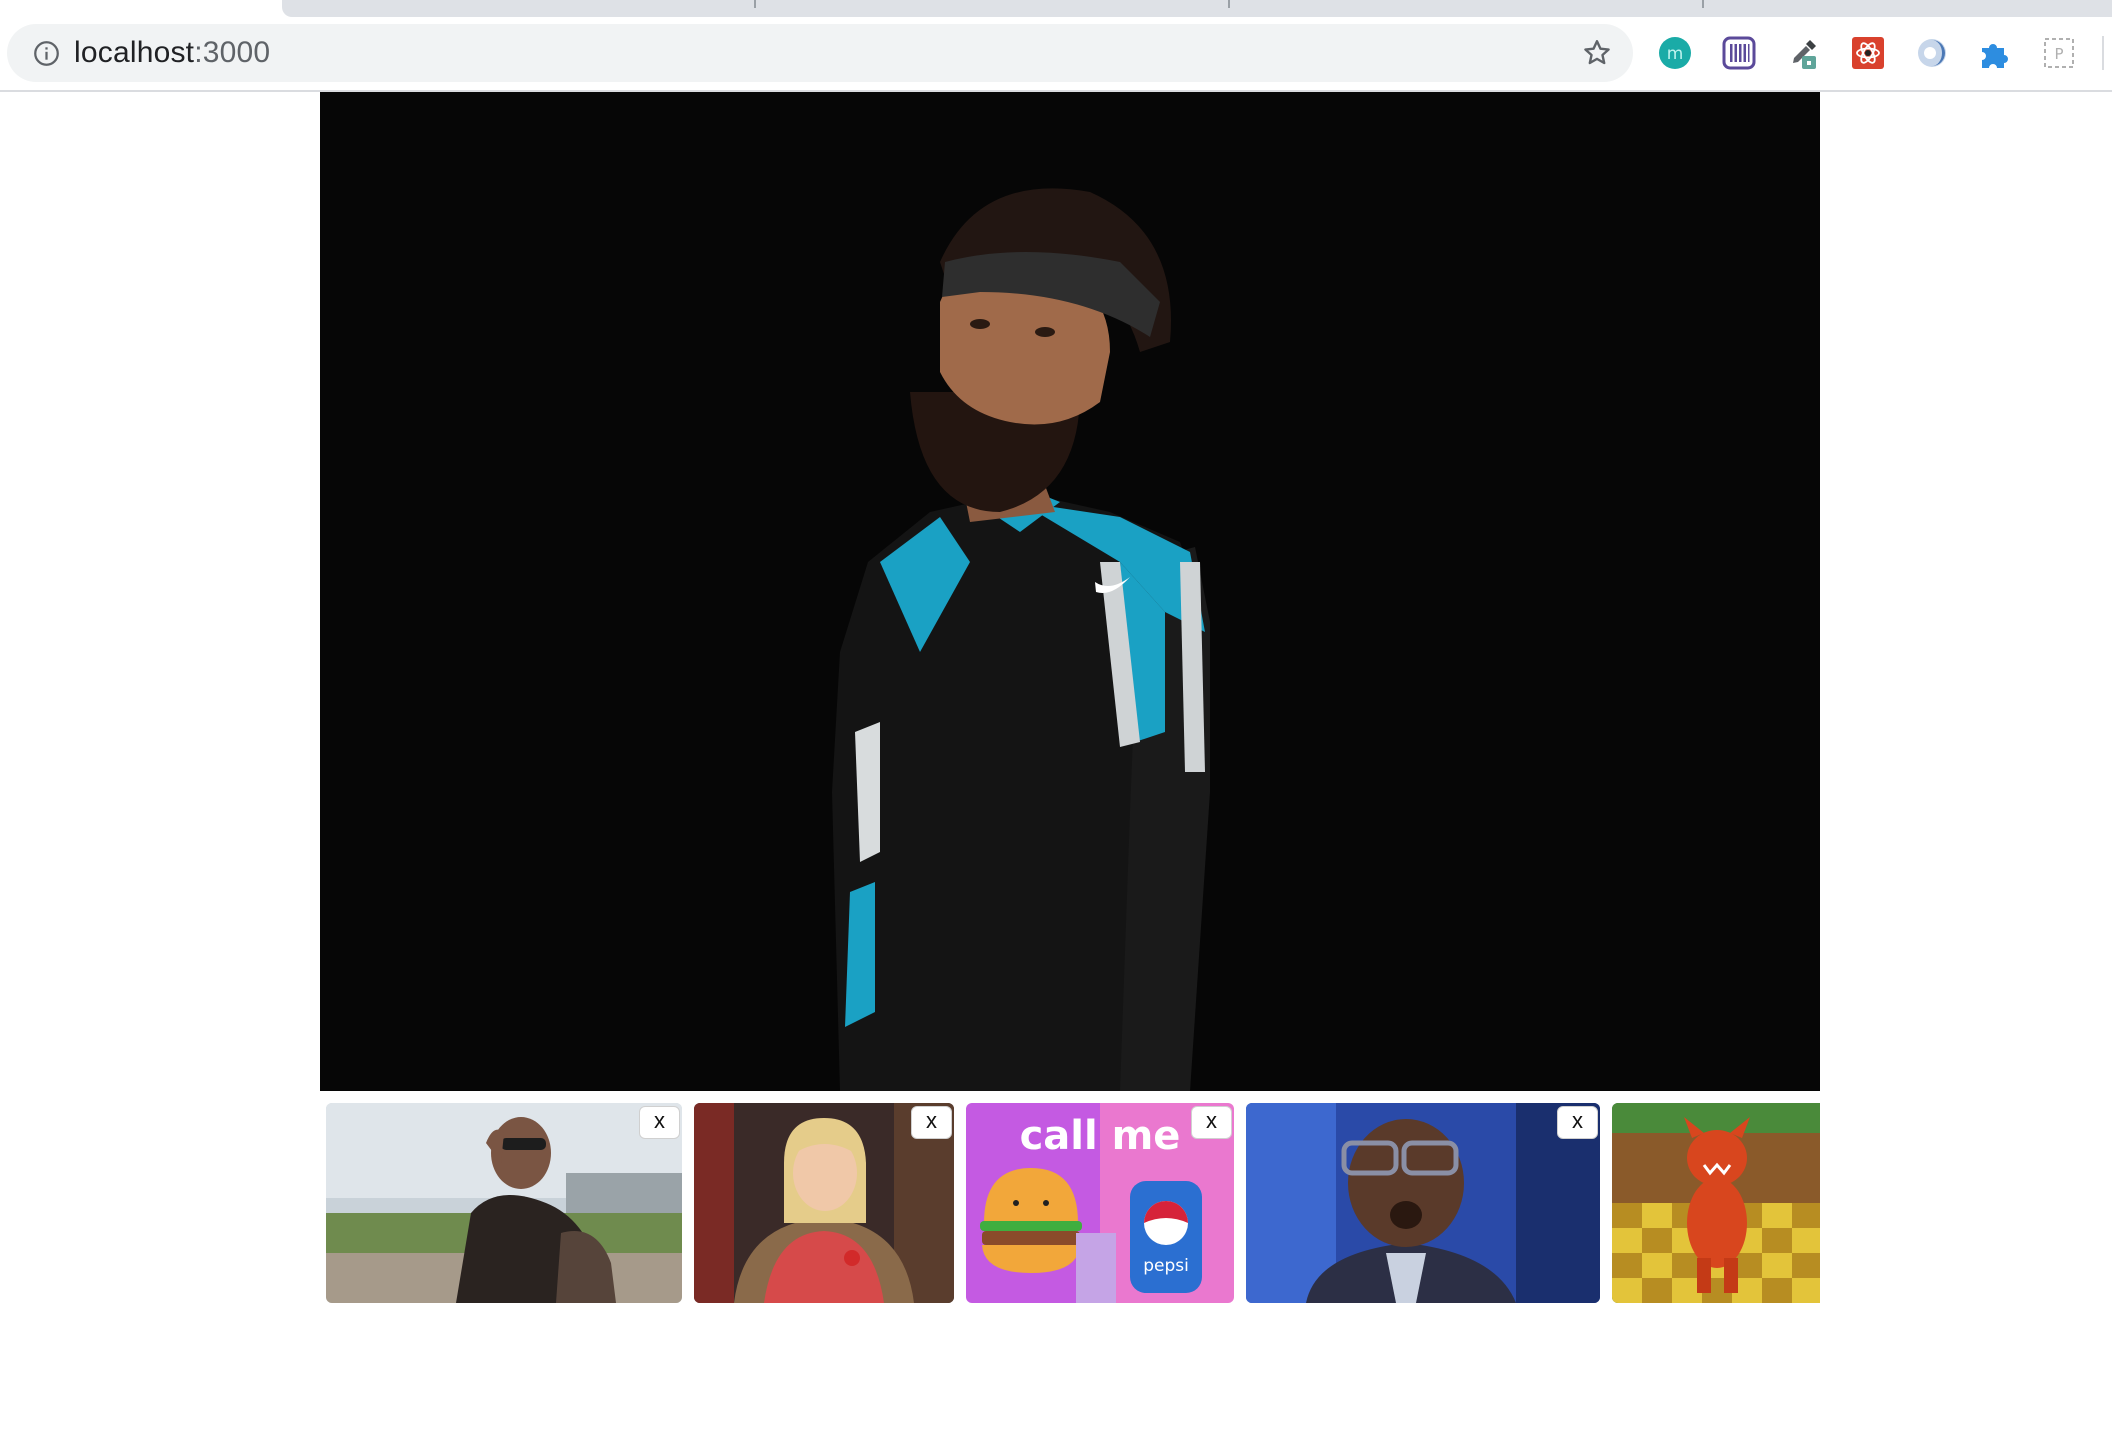  Describe the element at coordinates (1166, 1266) in the screenshot. I see `can-label: pepsi` at that location.